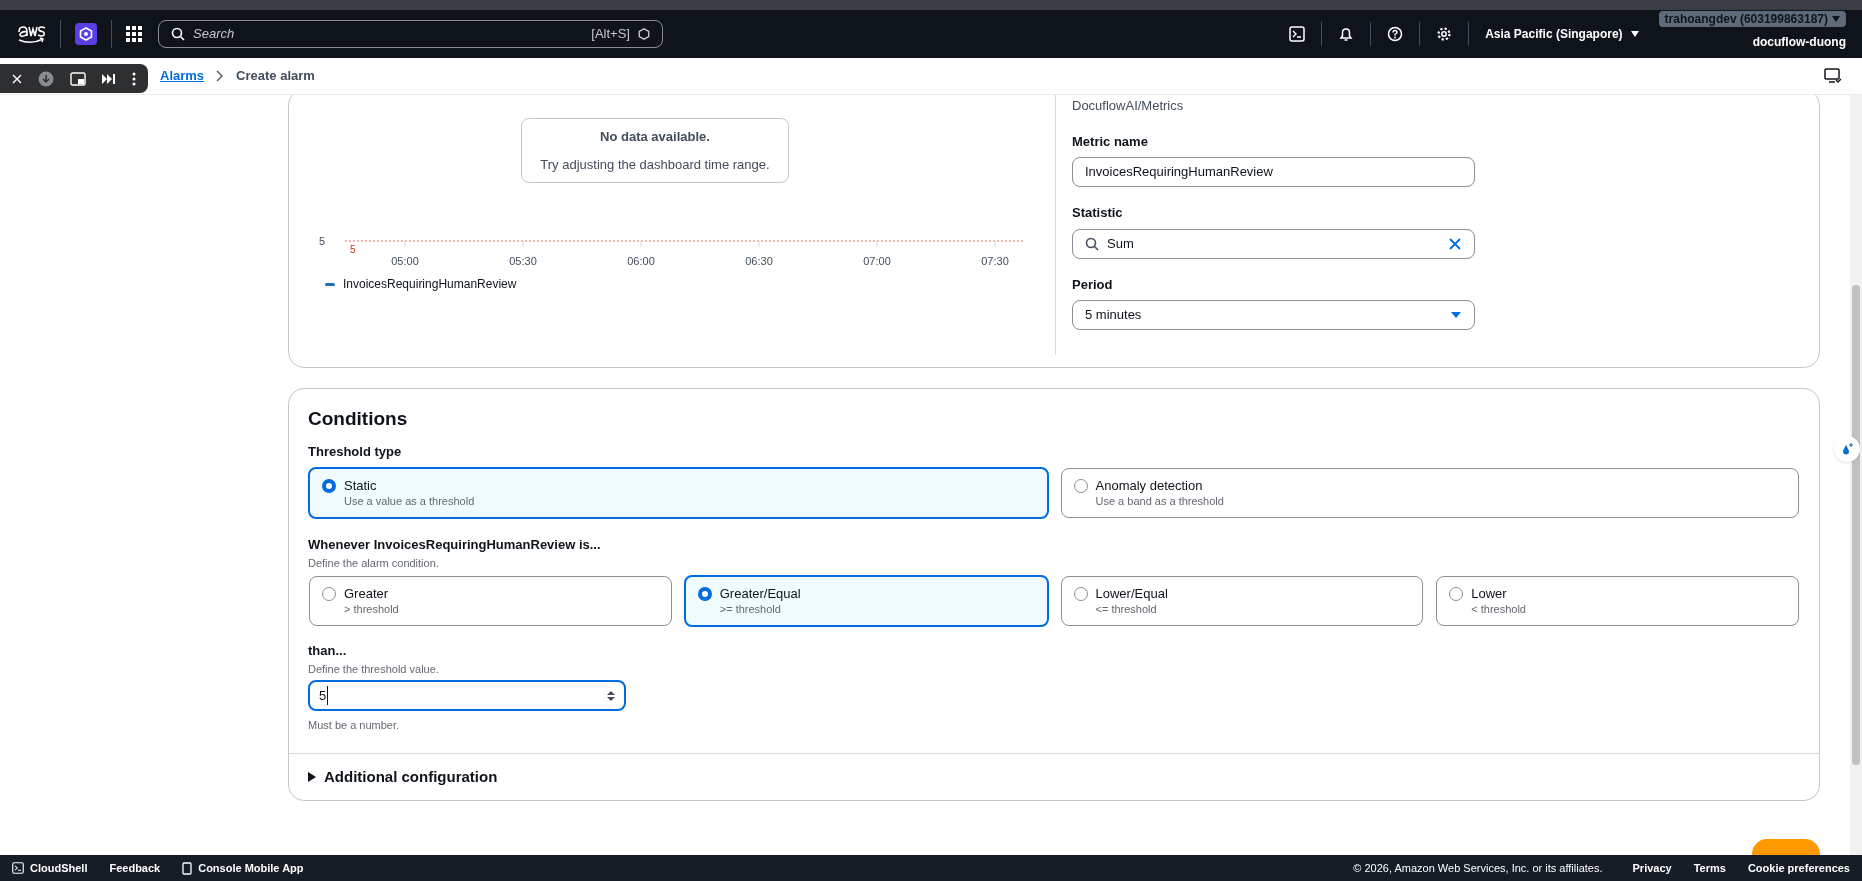 The height and width of the screenshot is (881, 1862). What do you see at coordinates (1126, 609) in the screenshot?
I see `option-hint: <= threshold` at bounding box center [1126, 609].